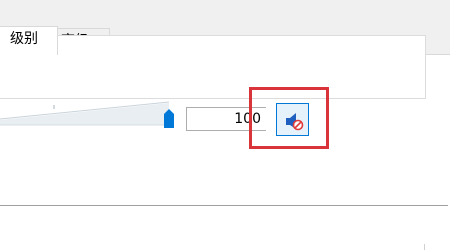  I want to click on highlight-annotation, so click(289, 118).